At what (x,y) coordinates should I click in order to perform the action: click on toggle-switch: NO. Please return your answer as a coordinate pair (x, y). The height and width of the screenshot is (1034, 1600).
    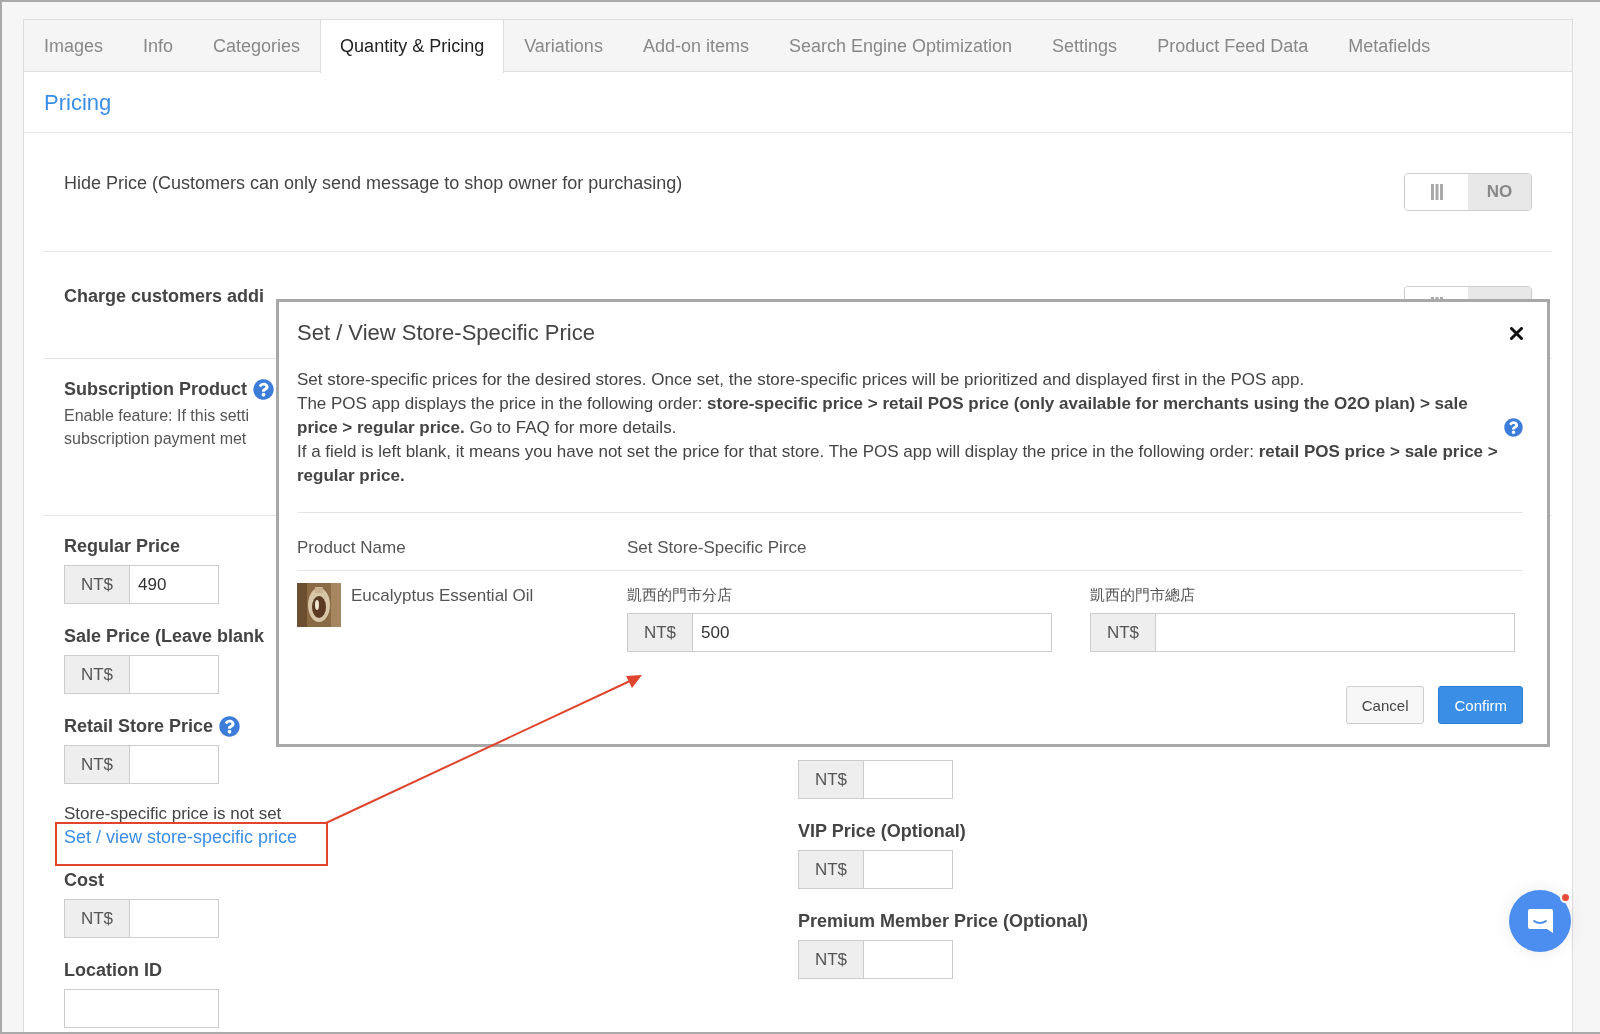
    Looking at the image, I should click on (1468, 192).